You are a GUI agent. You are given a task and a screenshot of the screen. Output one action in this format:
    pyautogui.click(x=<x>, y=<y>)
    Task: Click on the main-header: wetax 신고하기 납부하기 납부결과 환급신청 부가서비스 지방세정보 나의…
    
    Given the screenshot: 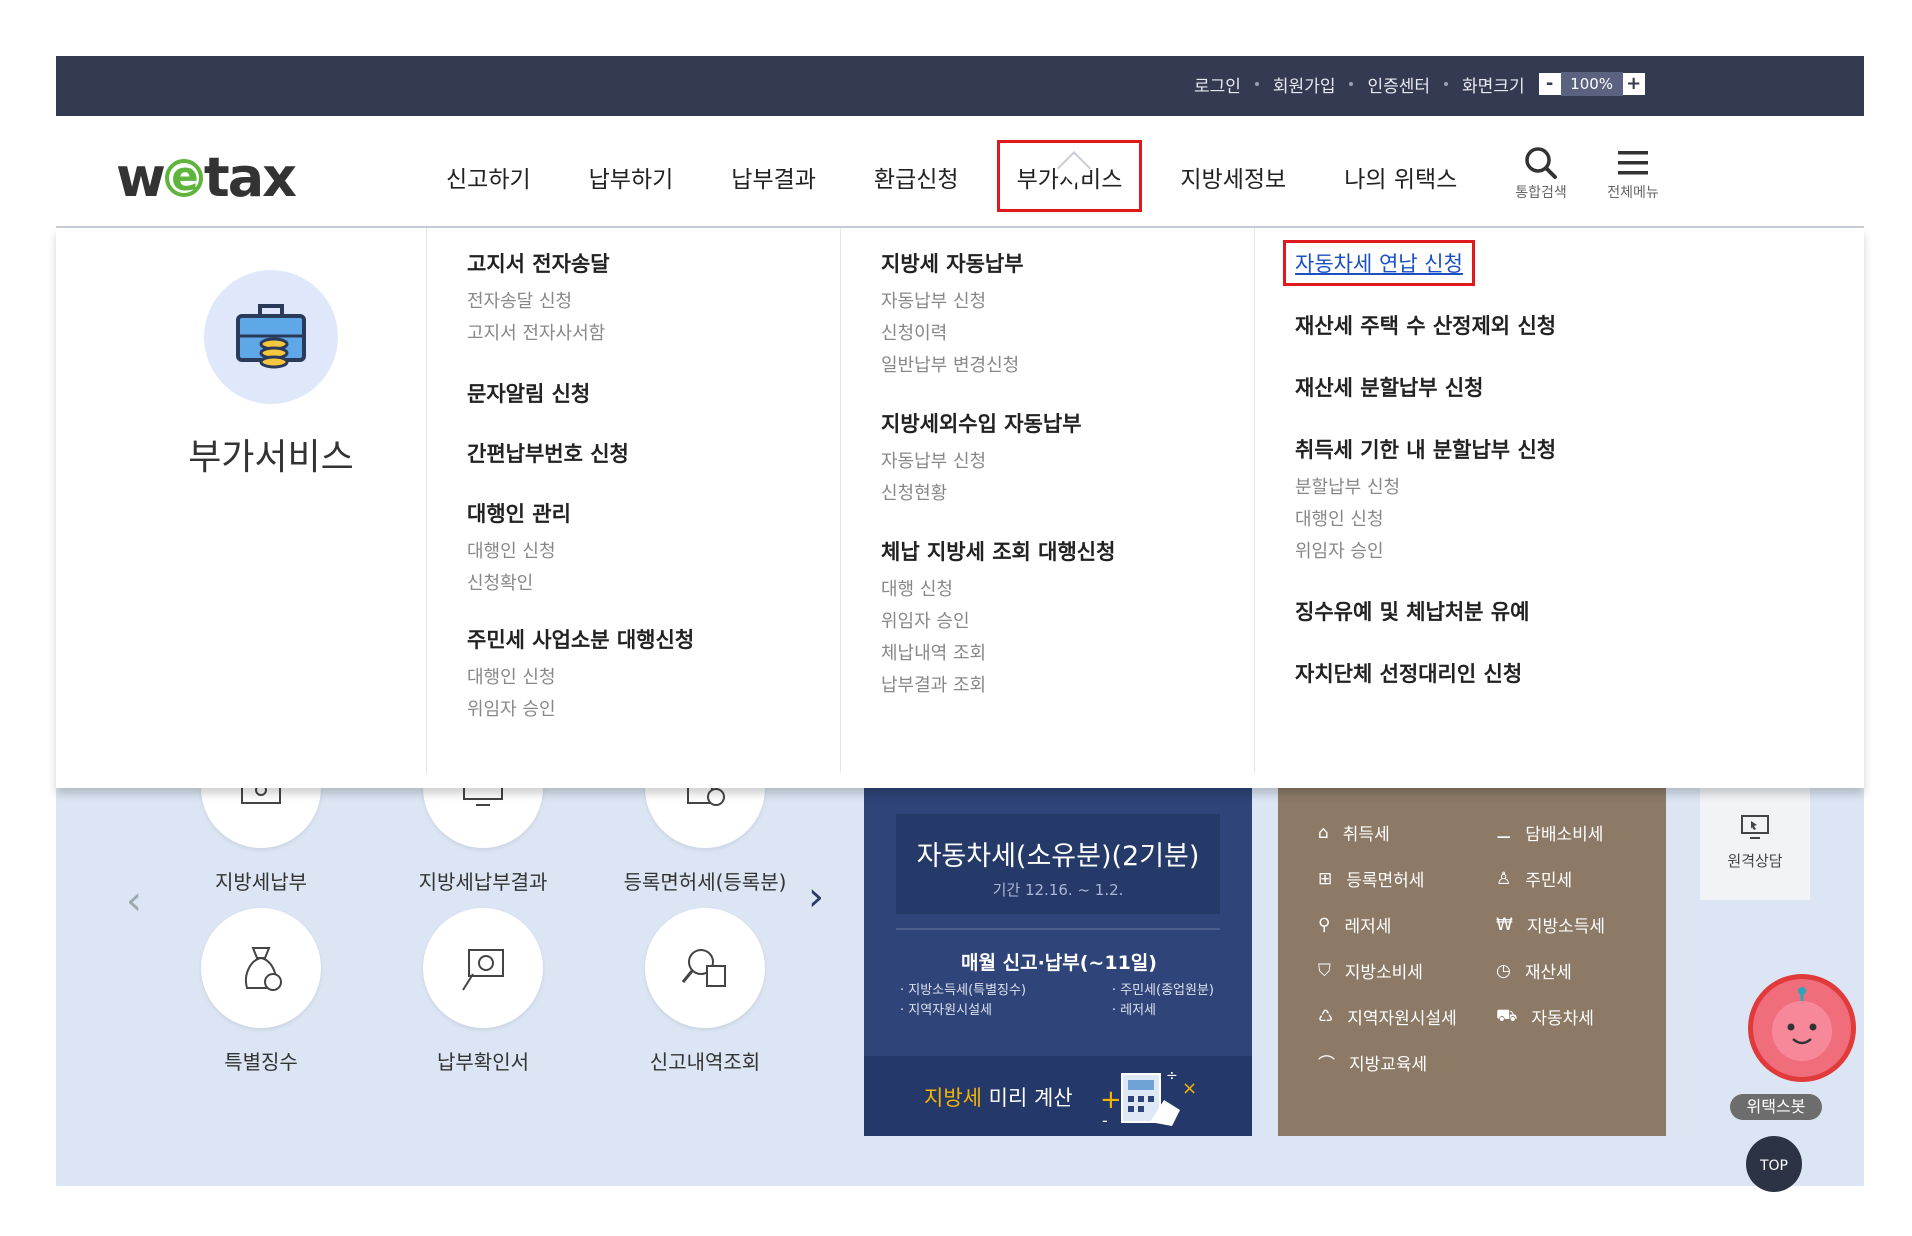 What is the action you would take?
    pyautogui.click(x=960, y=172)
    